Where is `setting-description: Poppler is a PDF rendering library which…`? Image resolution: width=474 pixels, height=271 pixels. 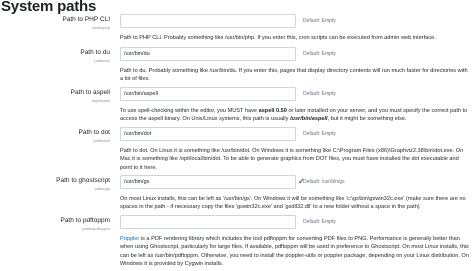 setting-description: Poppler is a PDF rendering library which… is located at coordinates (295, 252).